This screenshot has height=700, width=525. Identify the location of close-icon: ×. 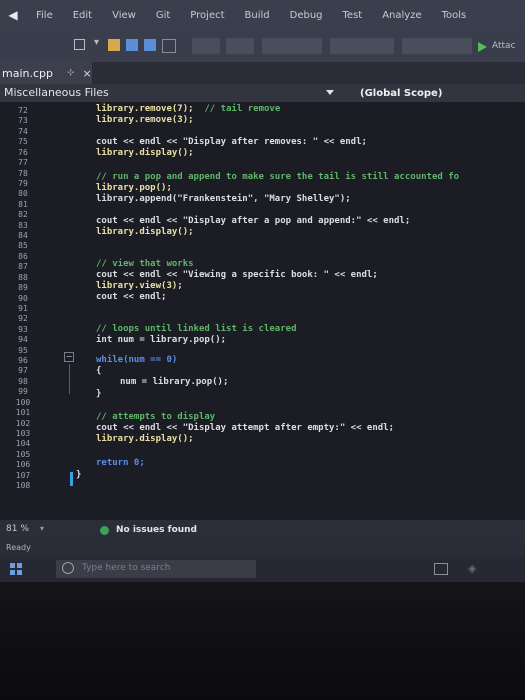
(87, 73).